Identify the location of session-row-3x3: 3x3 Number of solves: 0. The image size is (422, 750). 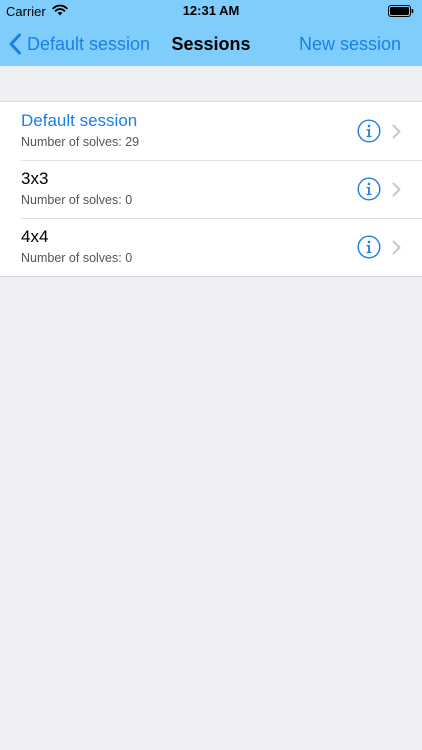
(211, 189).